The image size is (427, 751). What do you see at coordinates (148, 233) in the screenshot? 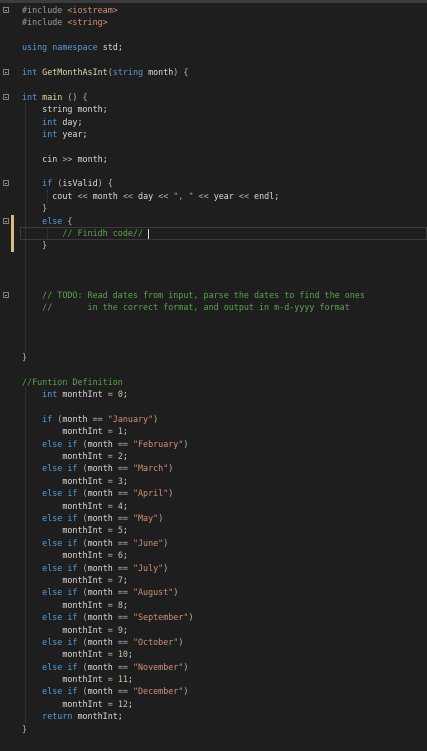
I see `text-caret` at bounding box center [148, 233].